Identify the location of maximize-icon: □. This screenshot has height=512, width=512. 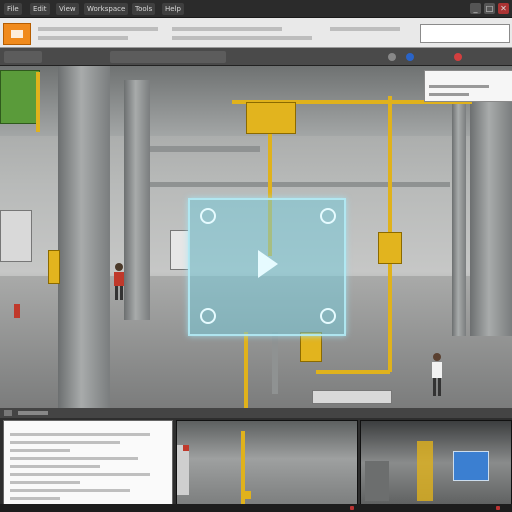
(489, 8).